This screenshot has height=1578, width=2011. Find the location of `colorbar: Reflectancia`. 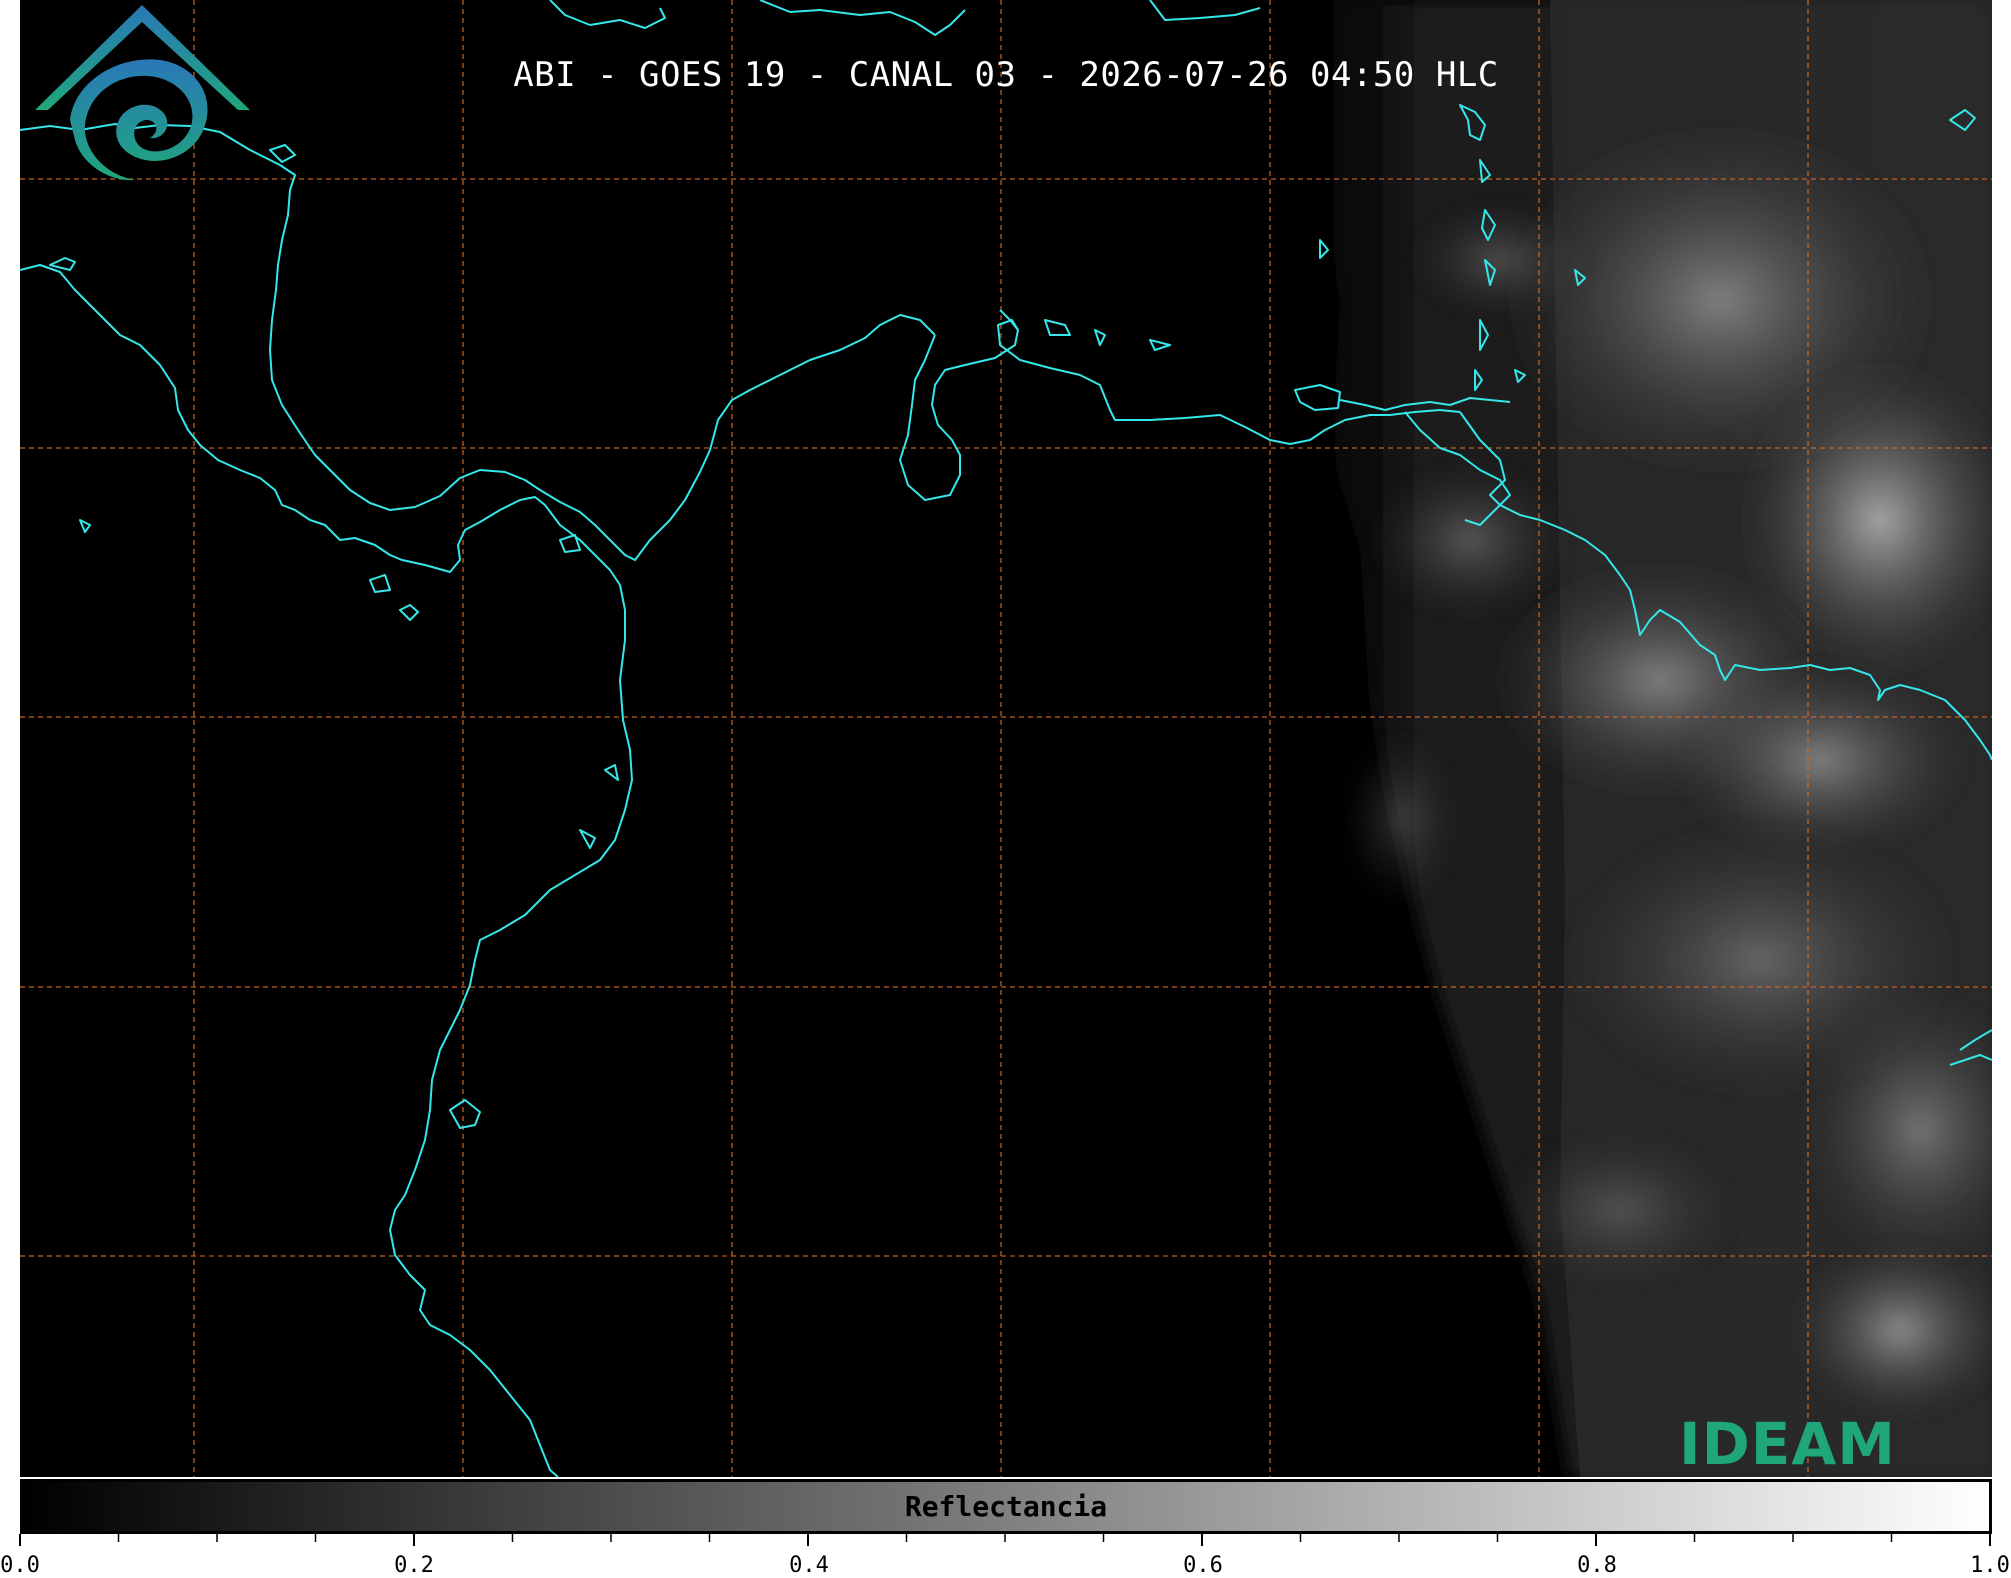

colorbar: Reflectancia is located at coordinates (1006, 1506).